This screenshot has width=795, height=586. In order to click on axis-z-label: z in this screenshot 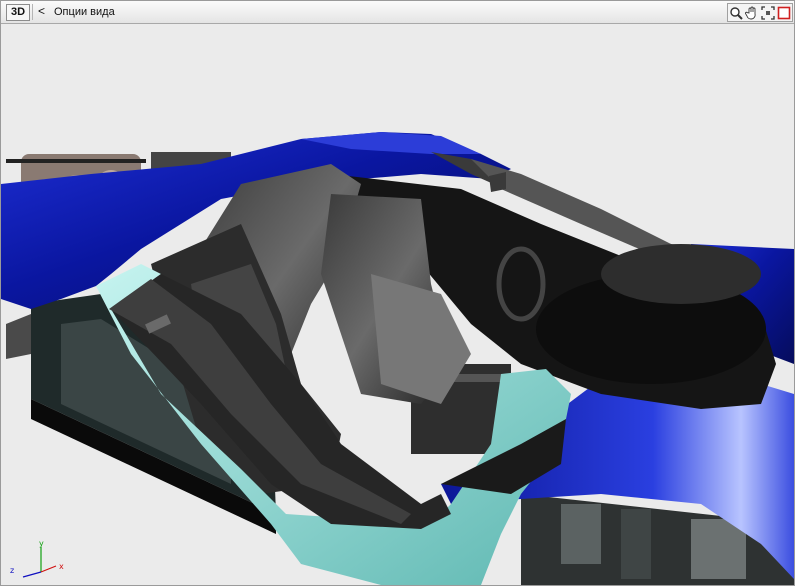, I will do `click(12, 570)`.